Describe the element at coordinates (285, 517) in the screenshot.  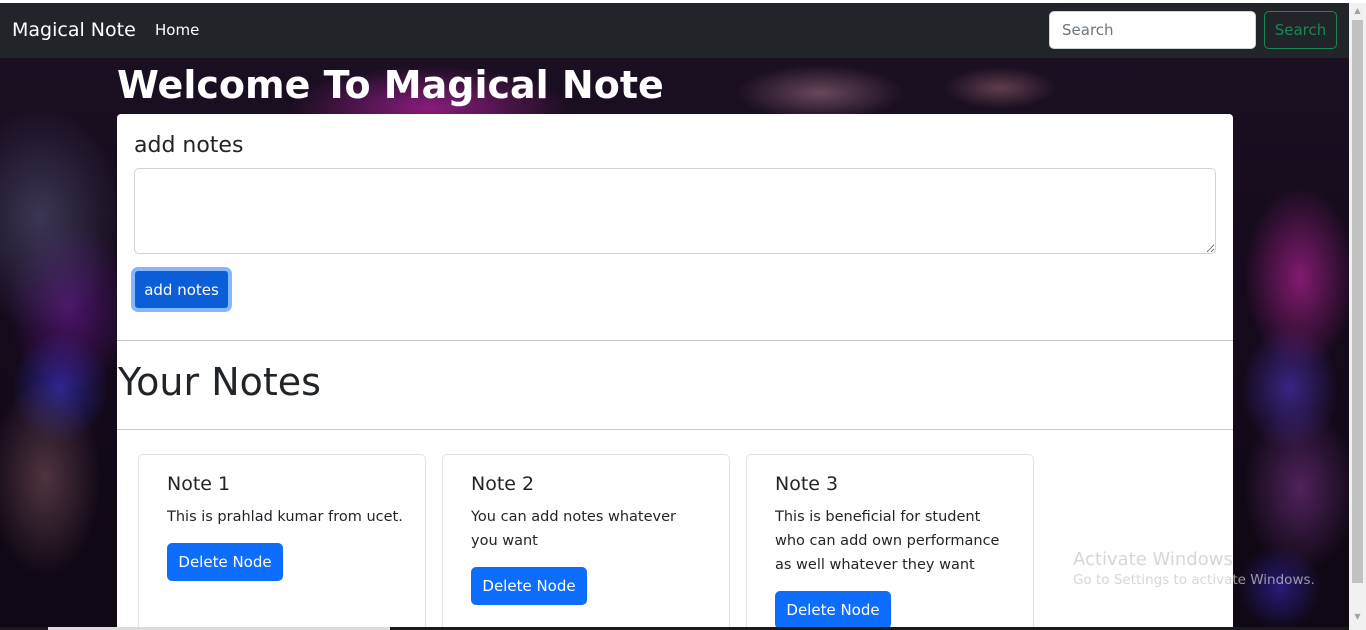
I see `note-text: This is prahlad kumar from ucet.` at that location.